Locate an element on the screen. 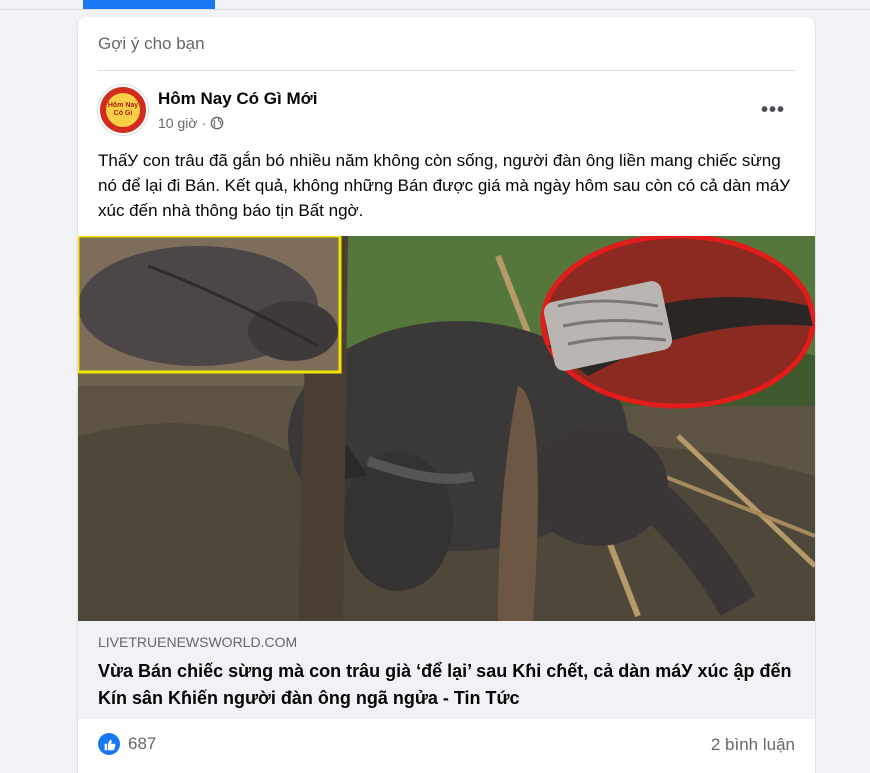 The width and height of the screenshot is (870, 773). page-name-link: Hôm Nay Có Gì Mới is located at coordinates (237, 99).